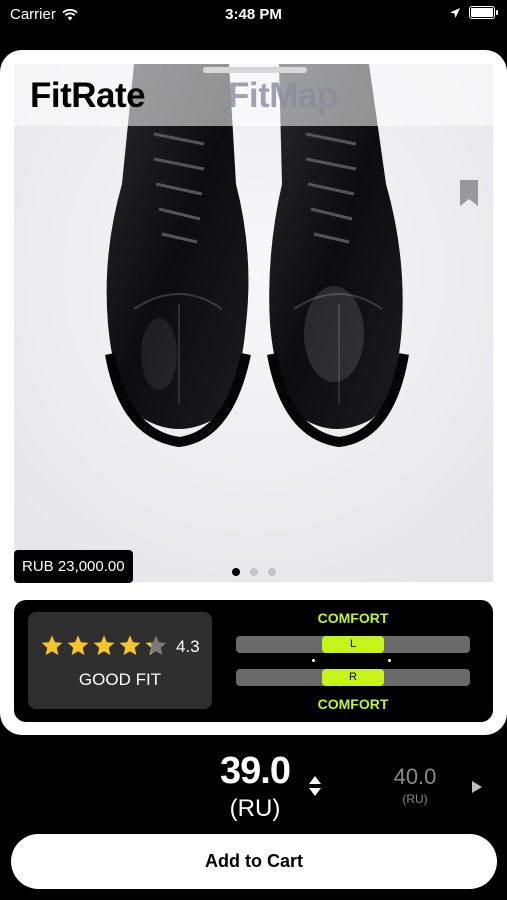  I want to click on status-right, so click(473, 12).